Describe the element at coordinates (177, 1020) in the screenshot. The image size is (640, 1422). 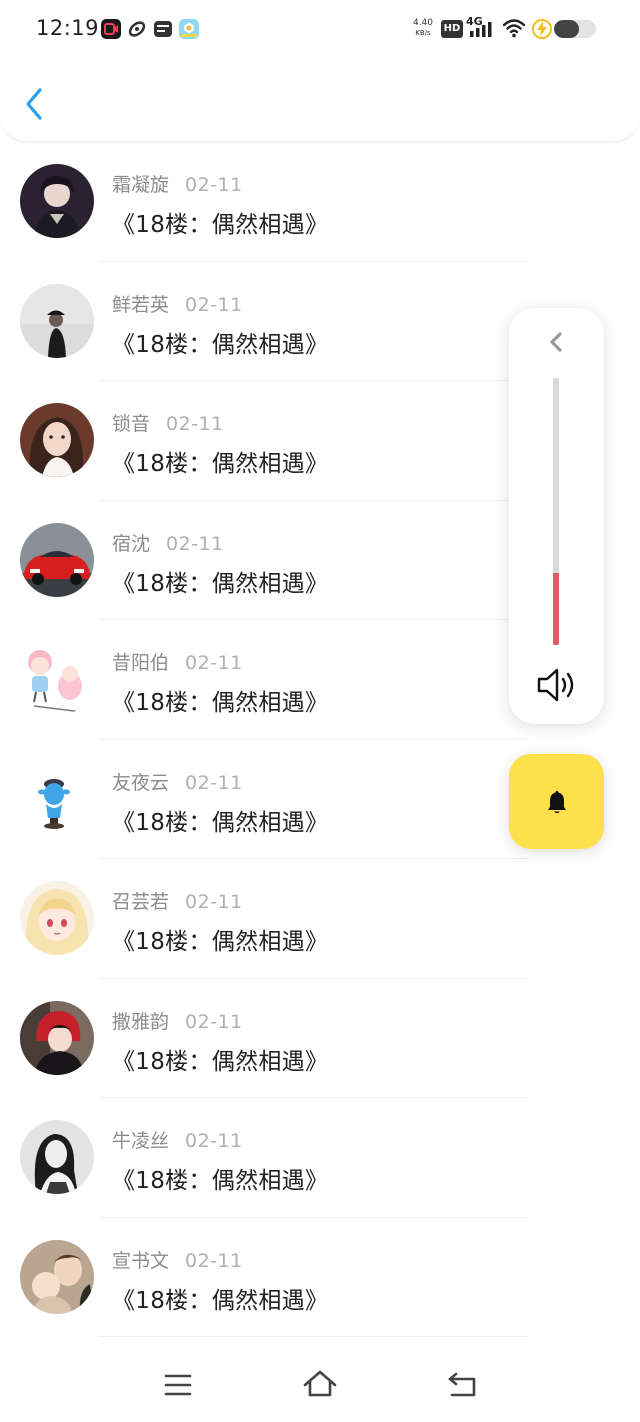
I see `item-meta: 撒雅韵 02-11` at that location.